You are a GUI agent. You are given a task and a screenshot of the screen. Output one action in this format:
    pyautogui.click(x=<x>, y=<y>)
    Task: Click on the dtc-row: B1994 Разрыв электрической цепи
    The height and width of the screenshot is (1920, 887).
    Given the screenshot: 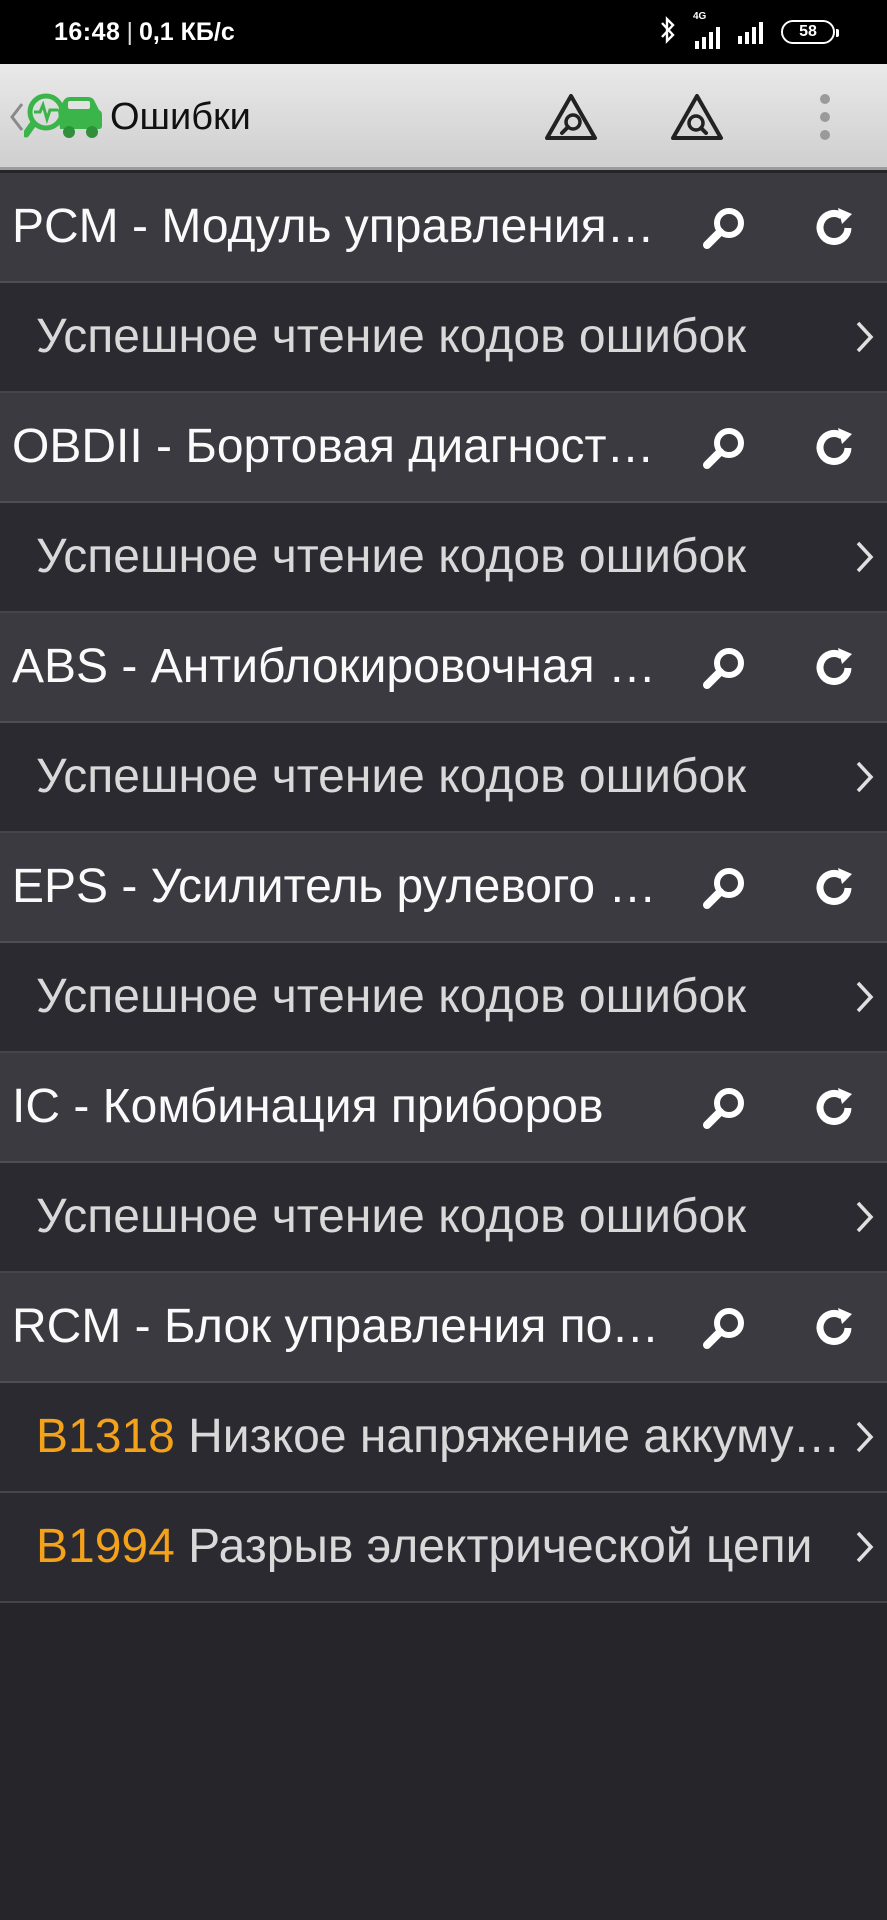 What is the action you would take?
    pyautogui.click(x=443, y=1548)
    